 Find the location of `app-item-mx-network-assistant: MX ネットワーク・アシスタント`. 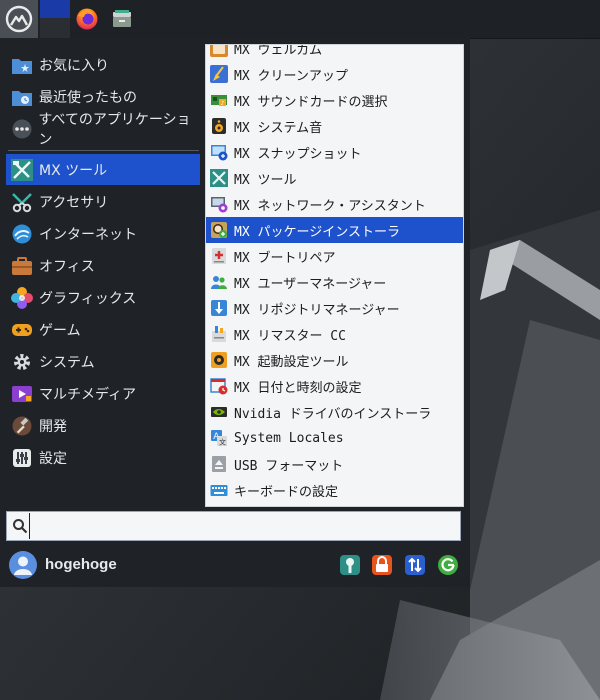

app-item-mx-network-assistant: MX ネットワーク・アシスタント is located at coordinates (334, 204).